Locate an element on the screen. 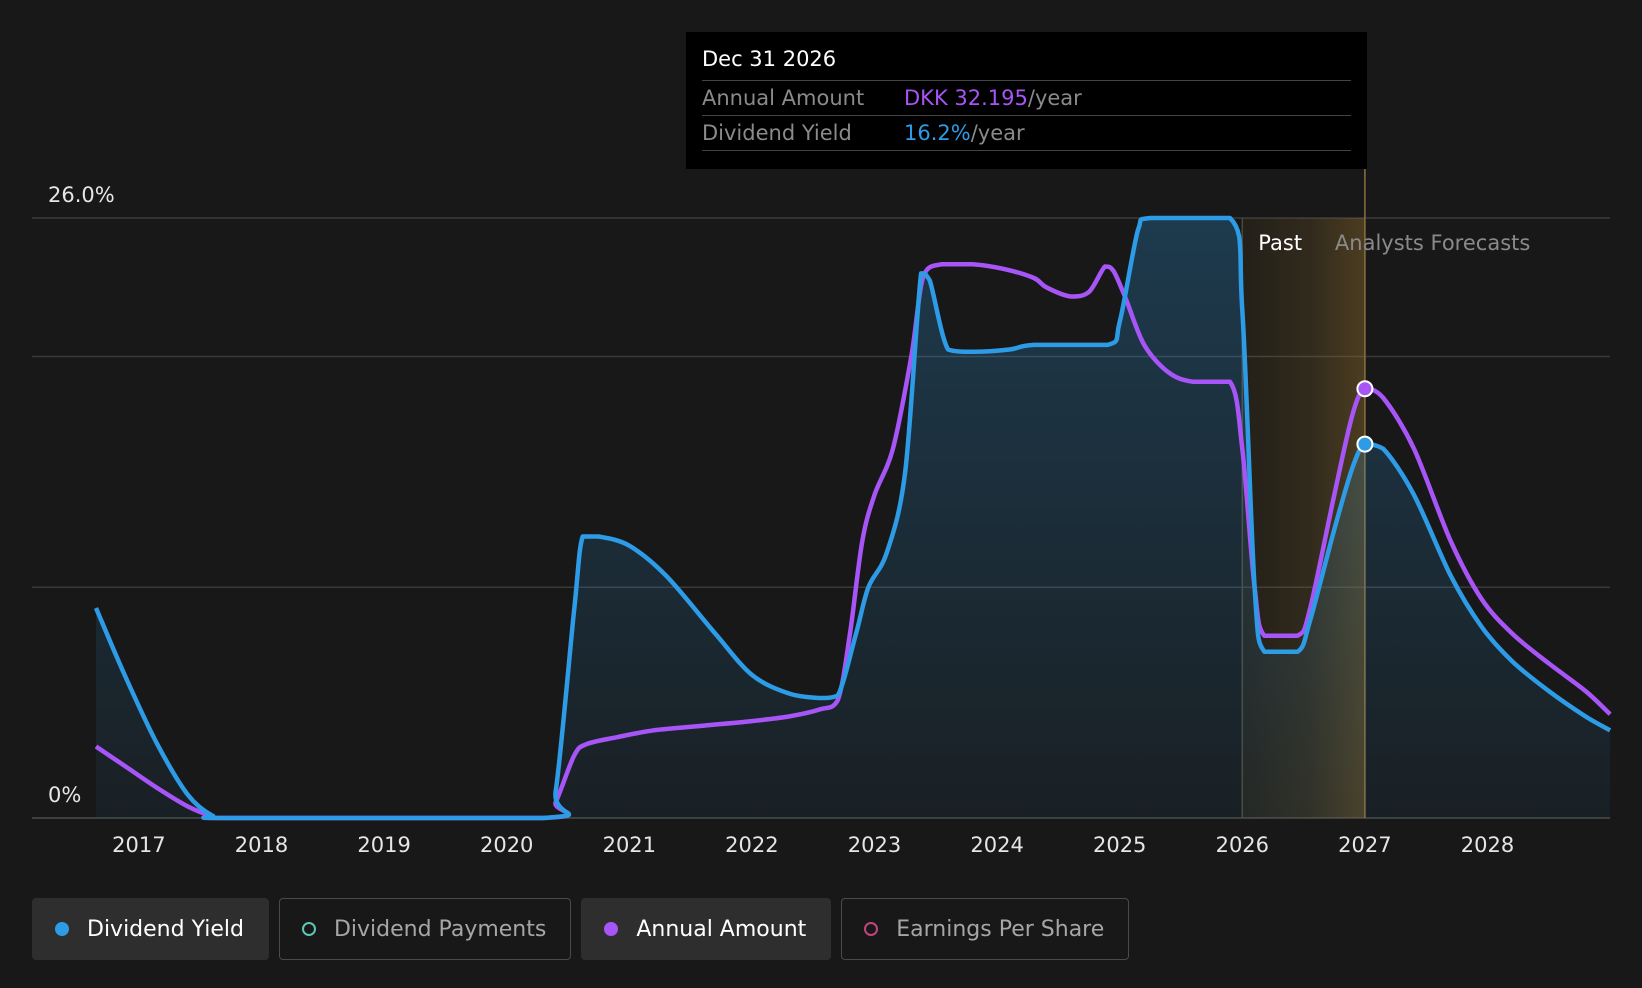 This screenshot has width=1642, height=988. x-tick-label: 2020 is located at coordinates (506, 845).